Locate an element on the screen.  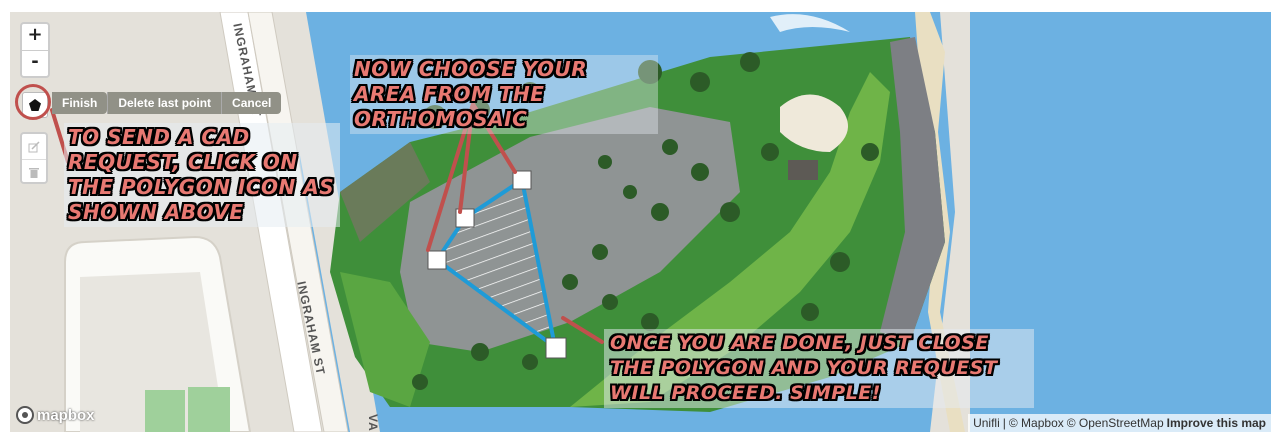
mapbox-logo-icon is located at coordinates (25, 415).